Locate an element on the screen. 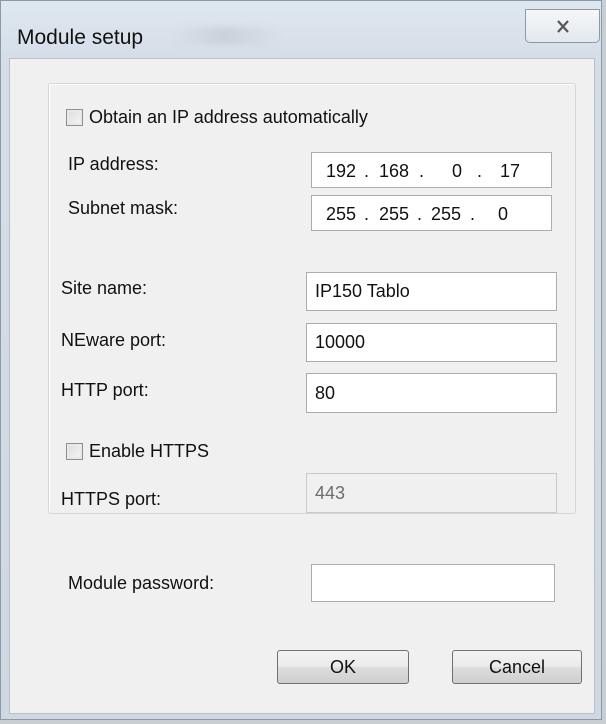 This screenshot has height=724, width=606. https-port-input: 443 is located at coordinates (431, 493).